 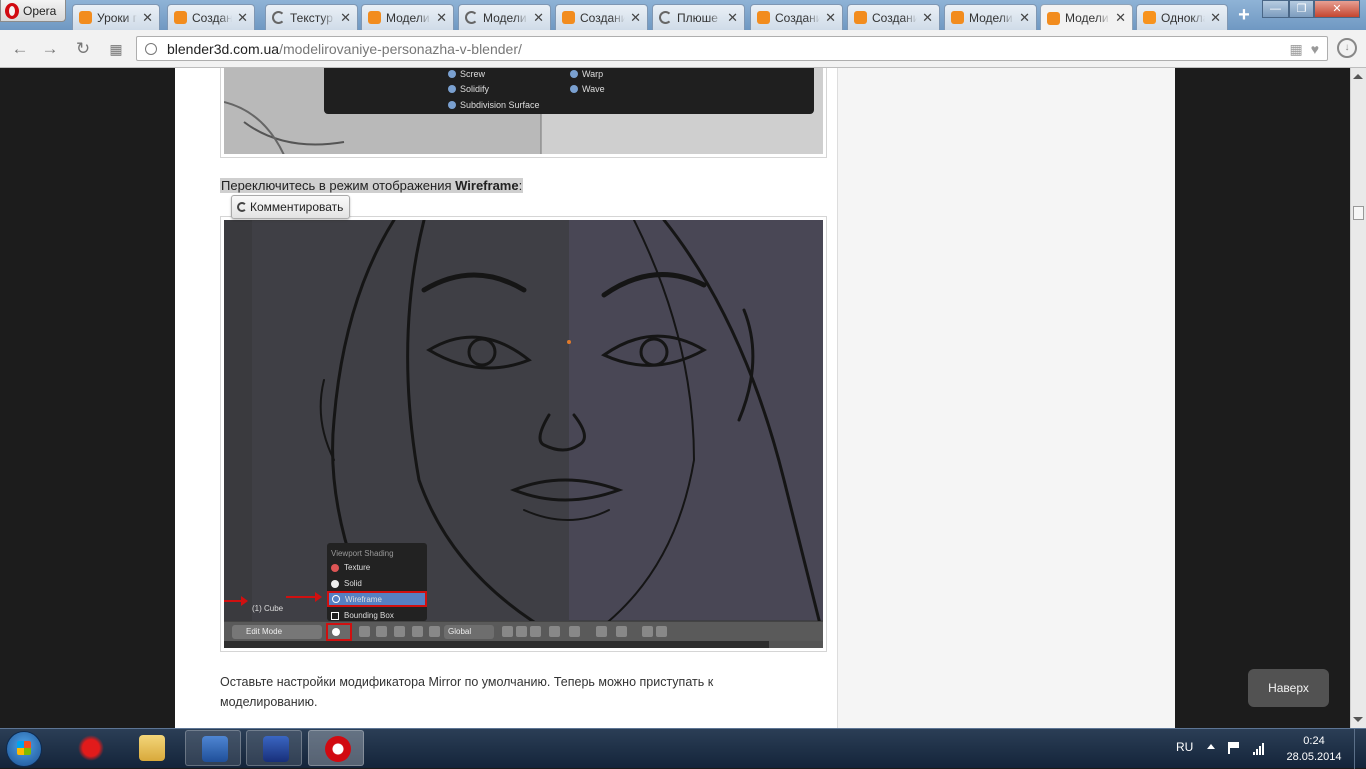 What do you see at coordinates (377, 599) in the screenshot?
I see `shading-option-wireframe: Wireframe` at bounding box center [377, 599].